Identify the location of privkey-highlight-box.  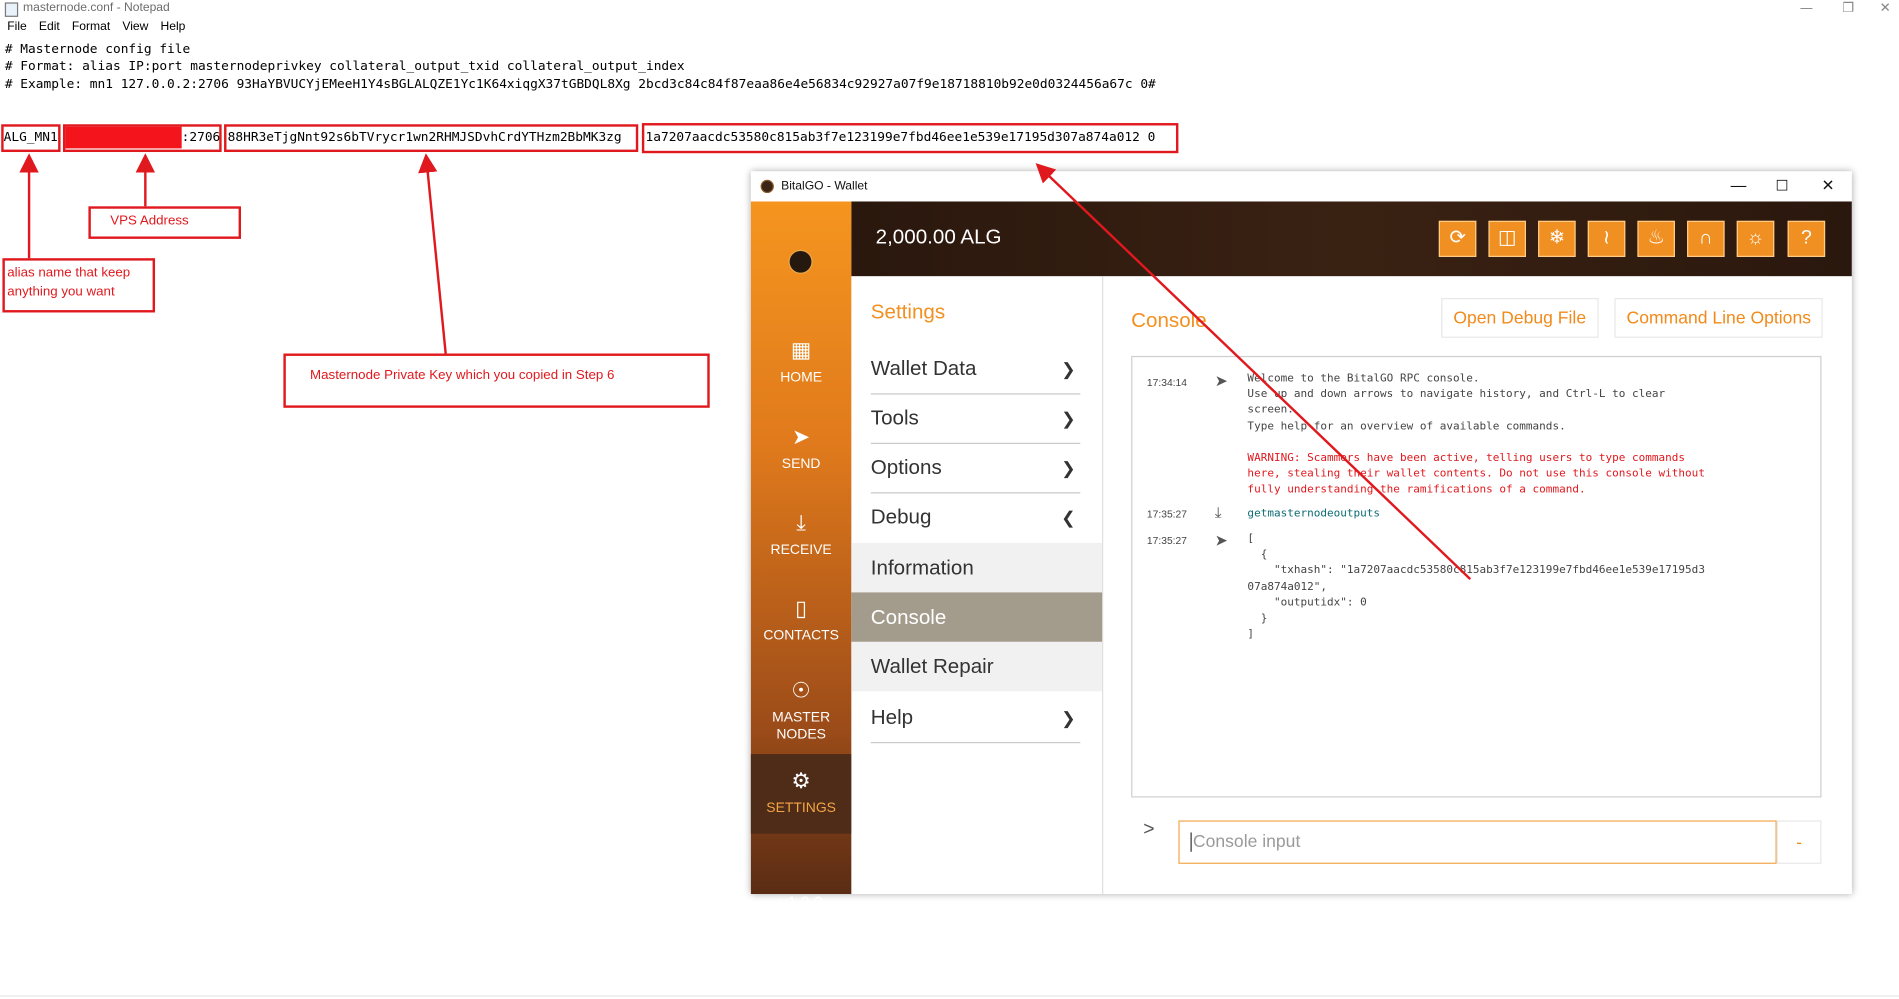
(431, 138).